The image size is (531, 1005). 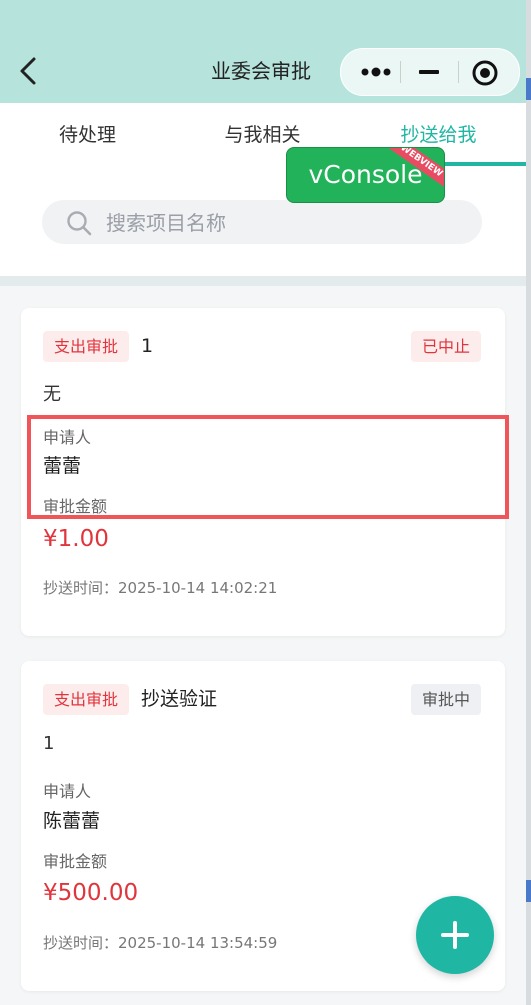 What do you see at coordinates (263, 135) in the screenshot?
I see `tab-bar: 待处理 与我相关 抄送给我` at bounding box center [263, 135].